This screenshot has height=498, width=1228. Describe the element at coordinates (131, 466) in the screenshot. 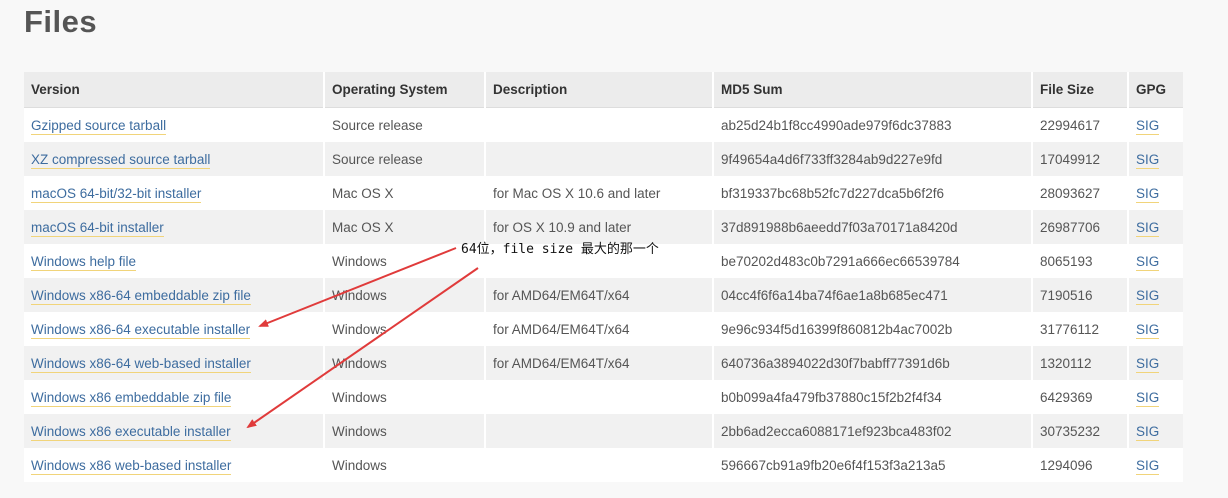

I see `file-download-link: Windows x86 web-based installer` at that location.